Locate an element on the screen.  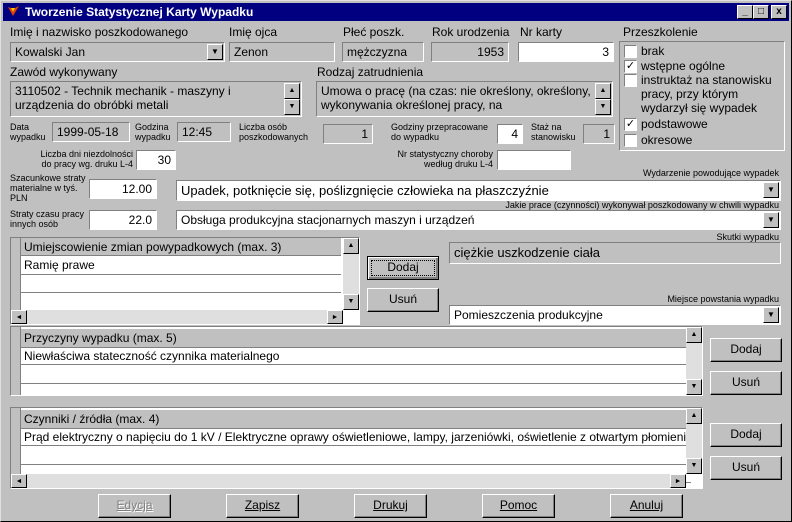
hours-worked-label: Godziny przepracowane do wypadku is located at coordinates (440, 132).